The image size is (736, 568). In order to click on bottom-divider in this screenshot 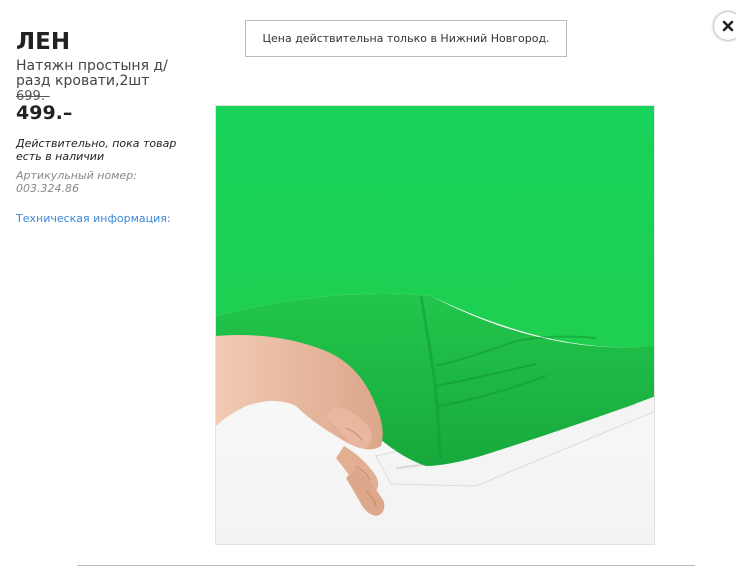, I will do `click(386, 565)`.